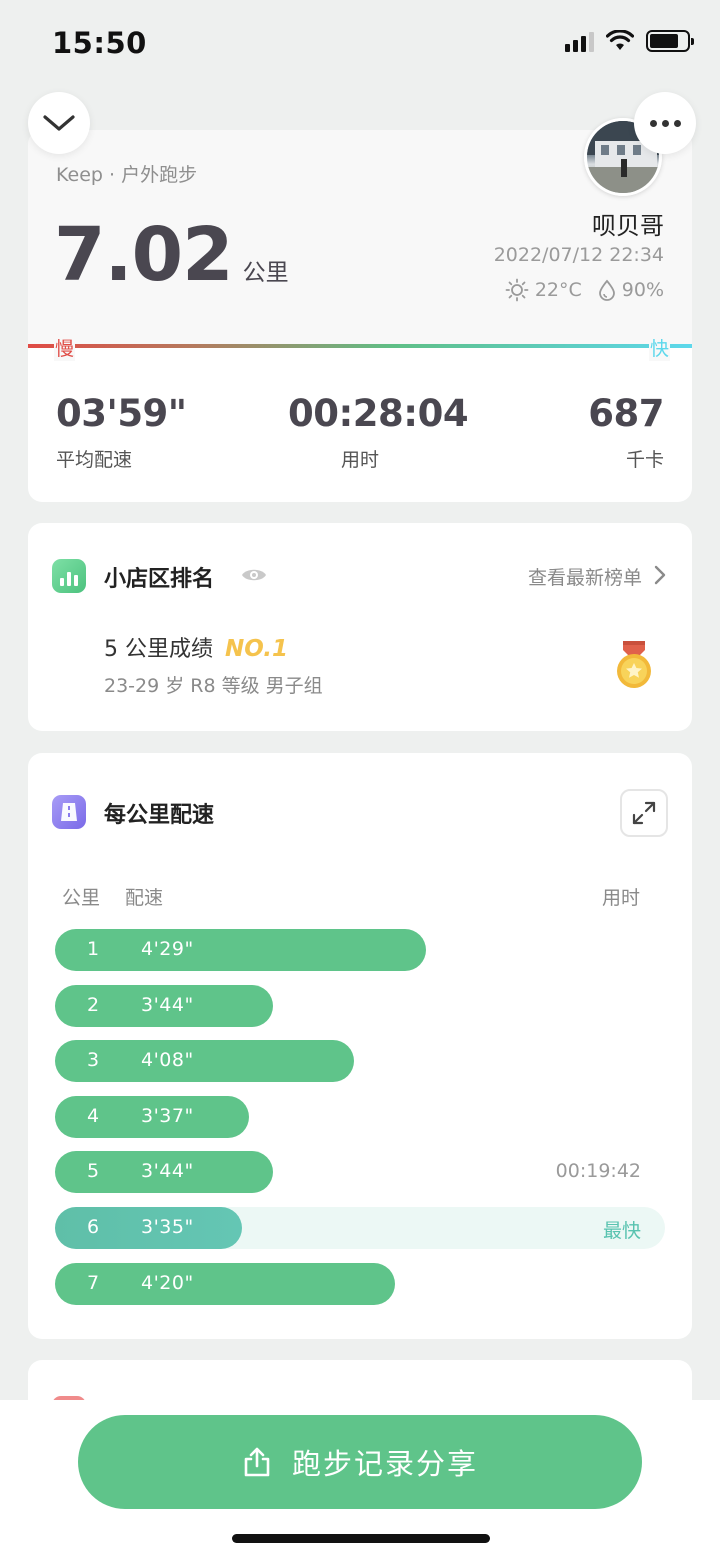  What do you see at coordinates (360, 1283) in the screenshot?
I see `pace-row-km-7: 7 4'20"` at bounding box center [360, 1283].